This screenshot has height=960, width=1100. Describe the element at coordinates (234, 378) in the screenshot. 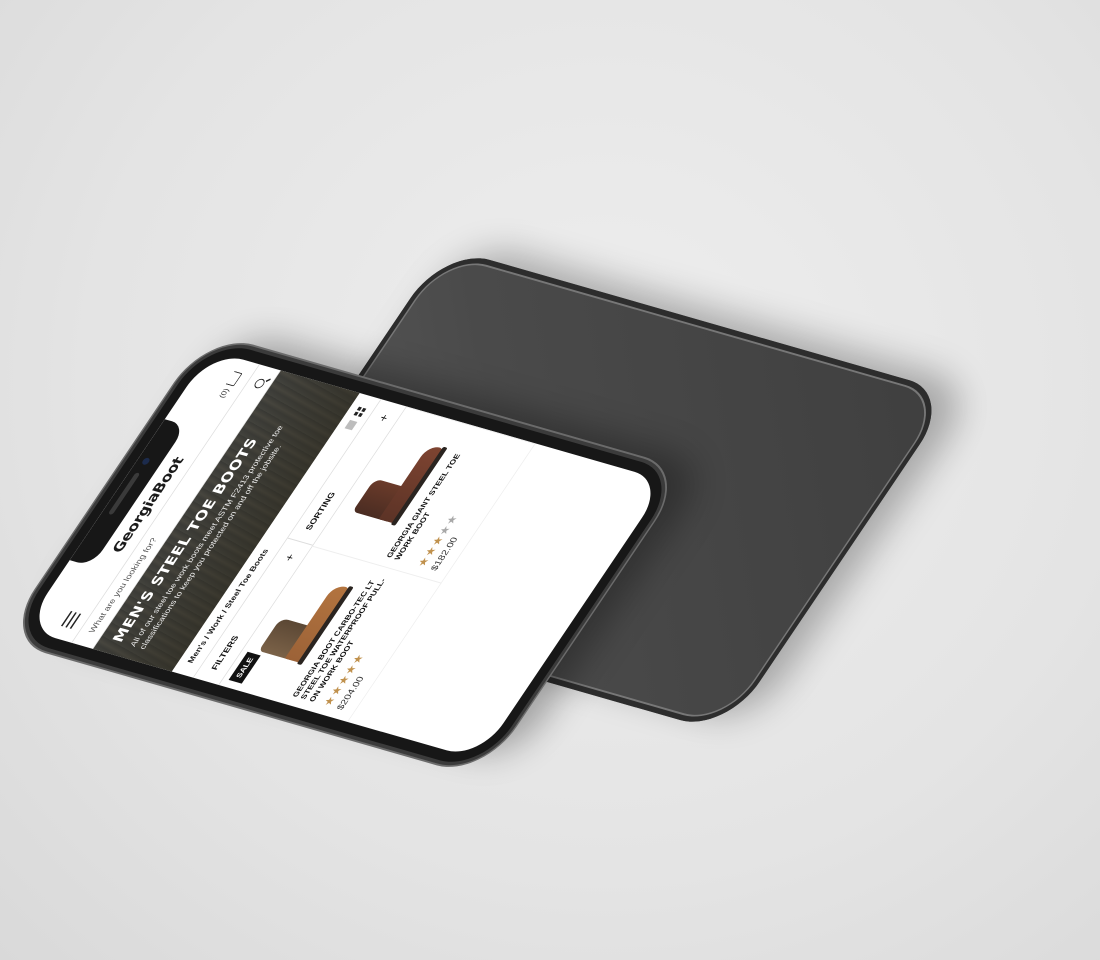

I see `cart-icon` at that location.